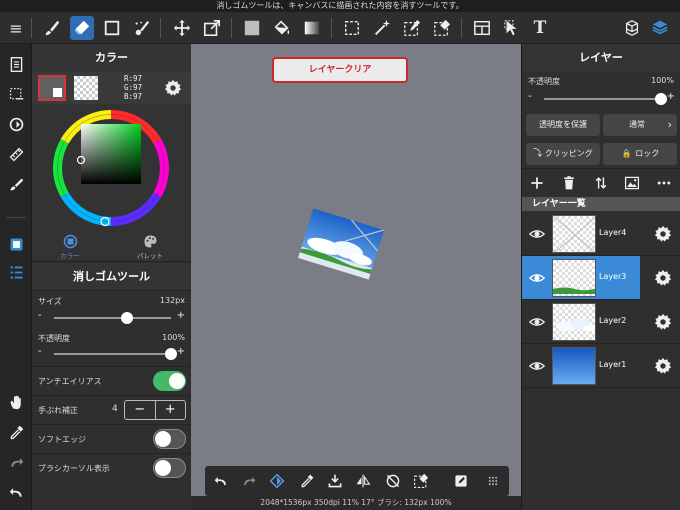 The height and width of the screenshot is (510, 680). What do you see at coordinates (212, 28) in the screenshot?
I see `transform-icon` at bounding box center [212, 28].